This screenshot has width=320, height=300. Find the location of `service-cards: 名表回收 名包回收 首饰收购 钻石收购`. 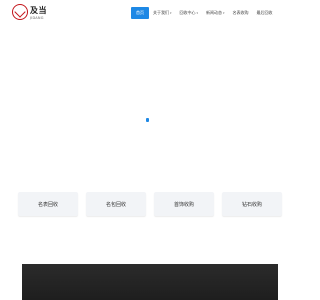

service-cards: 名表回收 名包回收 首饰收购 钻石收购 is located at coordinates (150, 204).